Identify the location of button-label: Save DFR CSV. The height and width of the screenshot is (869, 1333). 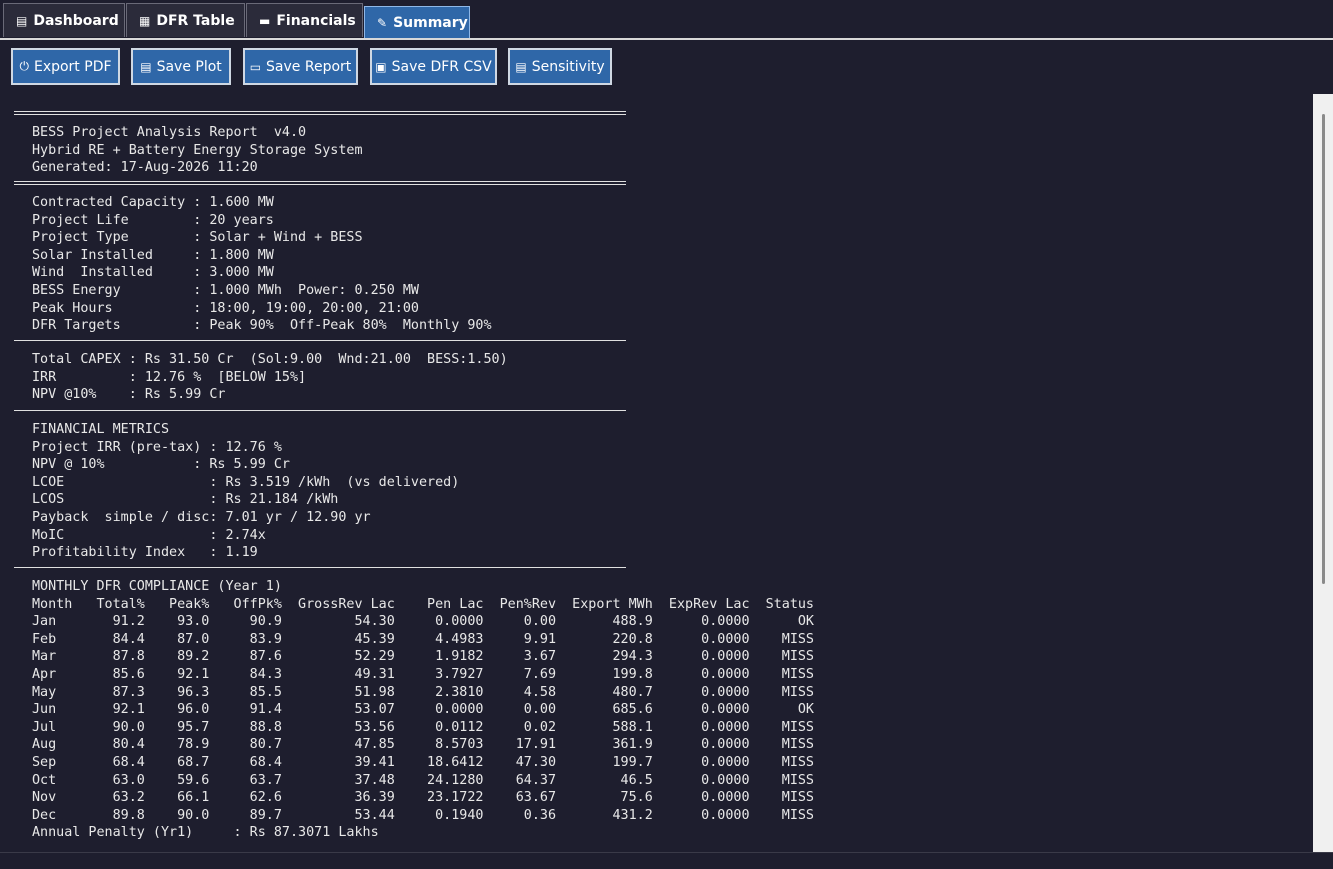
(441, 66).